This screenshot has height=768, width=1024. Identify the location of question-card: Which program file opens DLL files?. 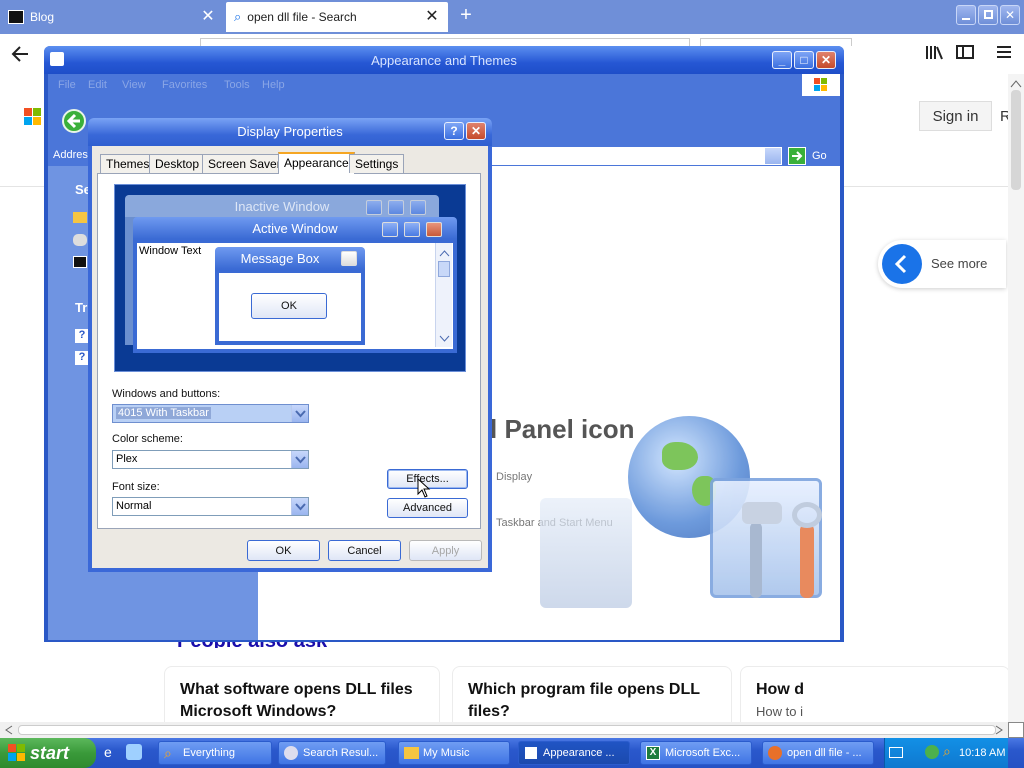
(592, 696).